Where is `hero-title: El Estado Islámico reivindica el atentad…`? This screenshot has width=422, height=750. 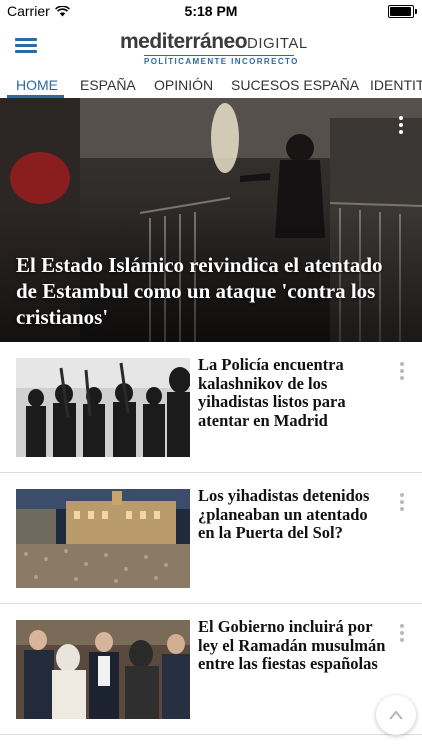 hero-title: El Estado Islámico reivindica el atentad… is located at coordinates (199, 291).